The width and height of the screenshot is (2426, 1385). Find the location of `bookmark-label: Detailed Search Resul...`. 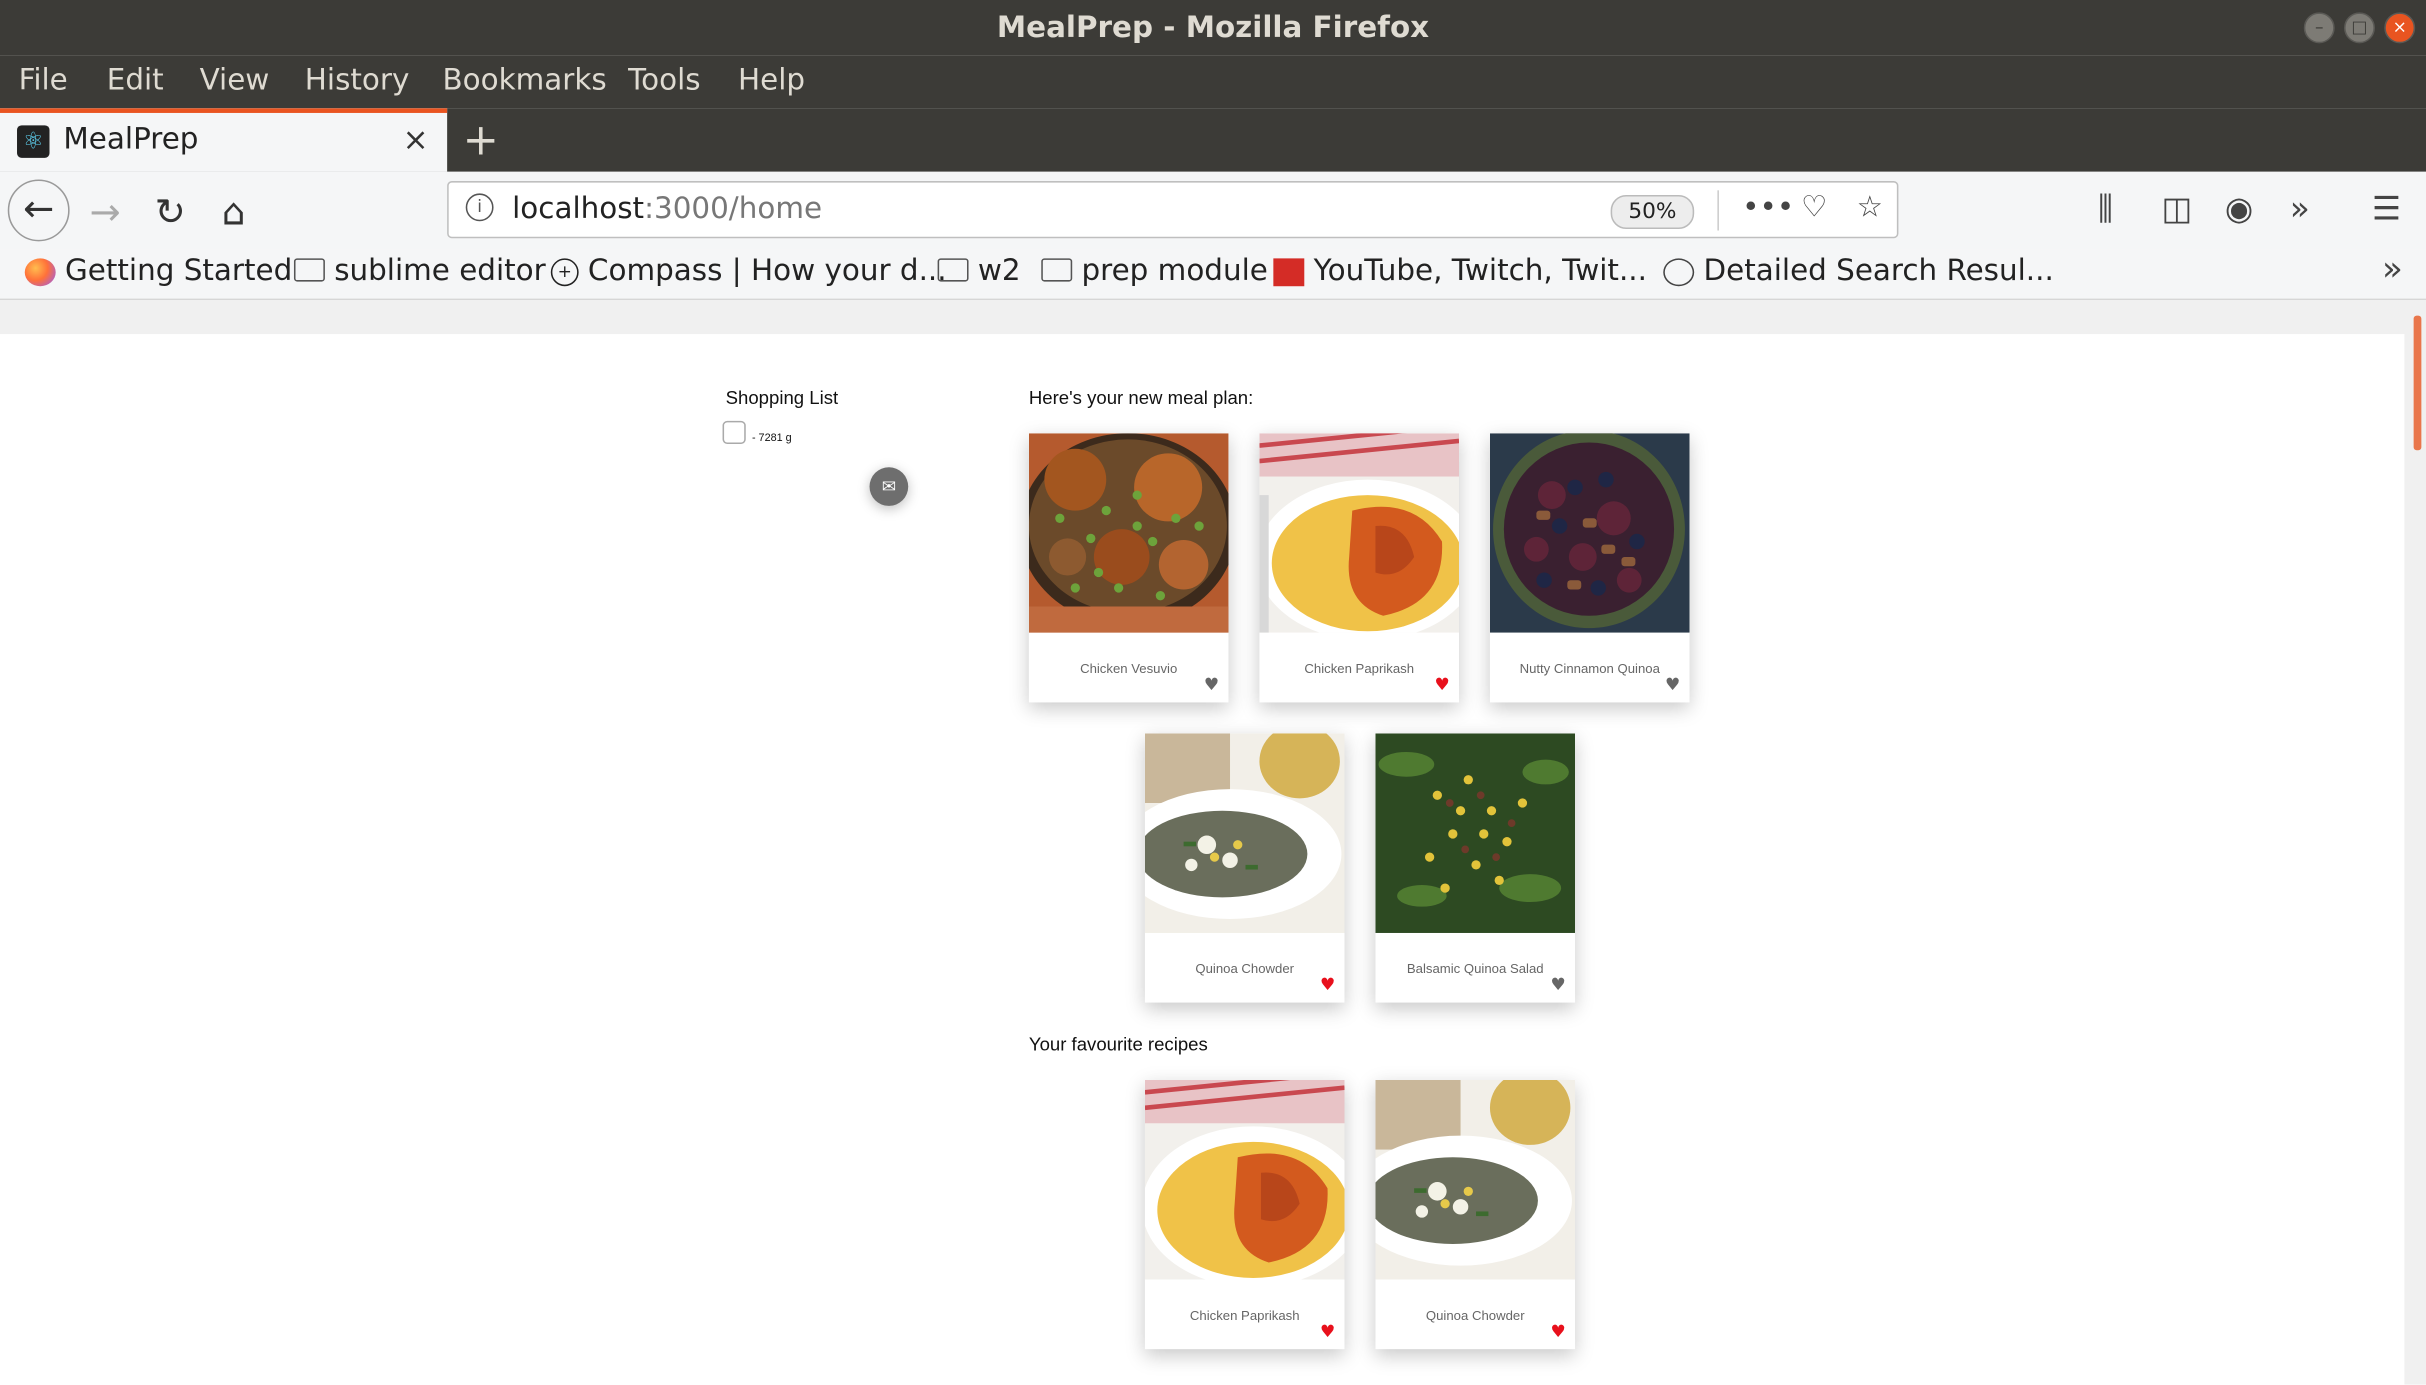

bookmark-label: Detailed Search Resul... is located at coordinates (1878, 270).